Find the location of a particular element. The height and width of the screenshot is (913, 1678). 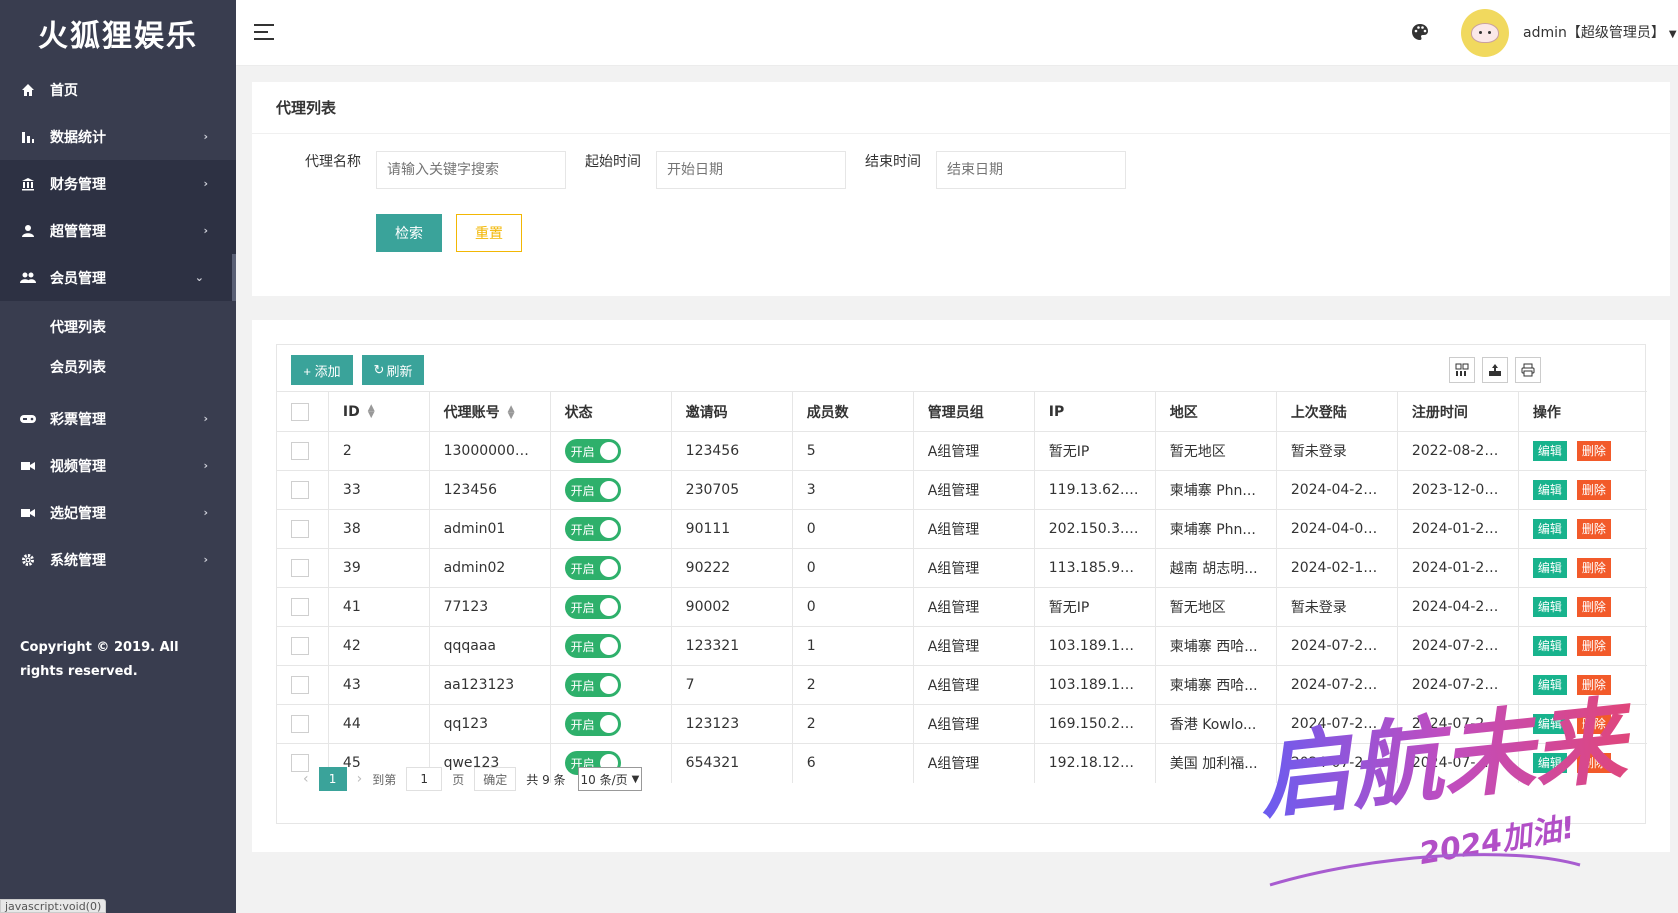

agent-name-input: 请输入关键字搜索 is located at coordinates (471, 170).